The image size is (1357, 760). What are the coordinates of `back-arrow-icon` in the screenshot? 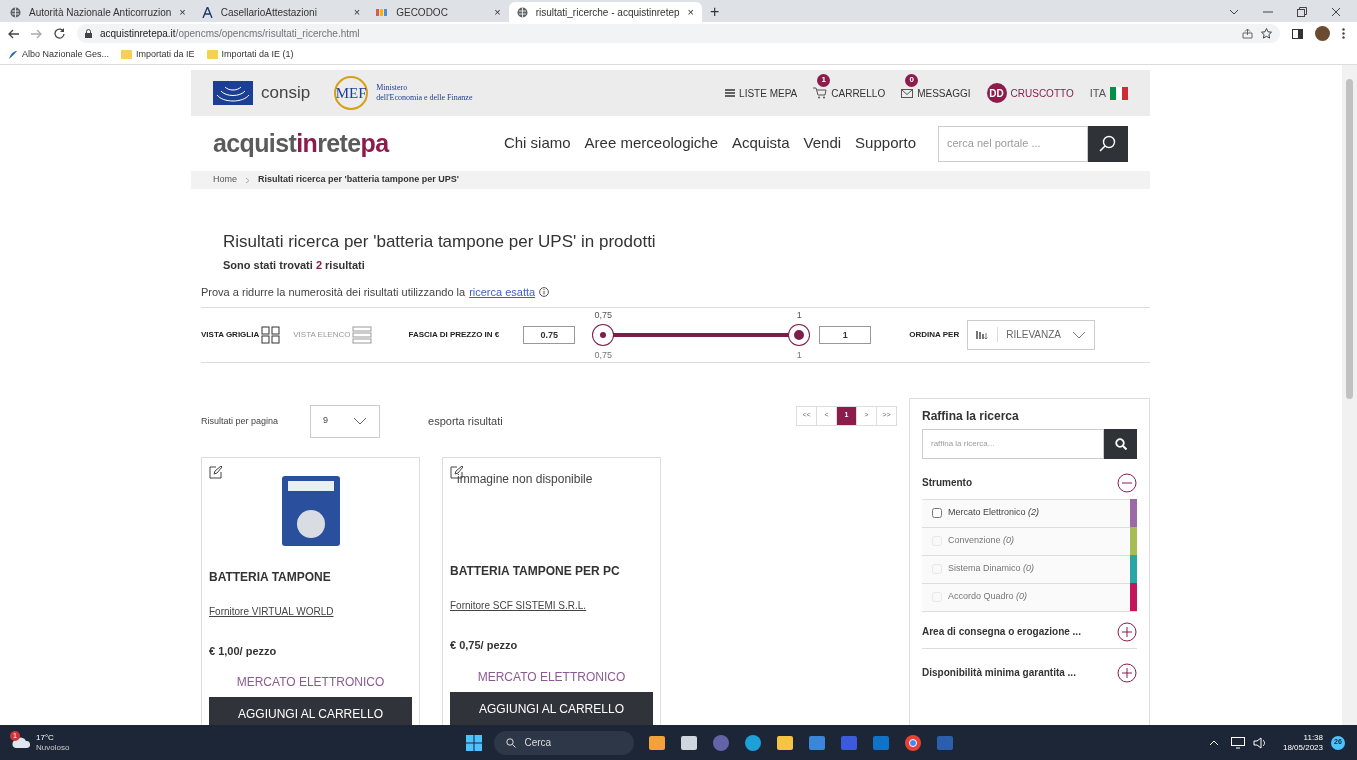 It's located at (13, 33).